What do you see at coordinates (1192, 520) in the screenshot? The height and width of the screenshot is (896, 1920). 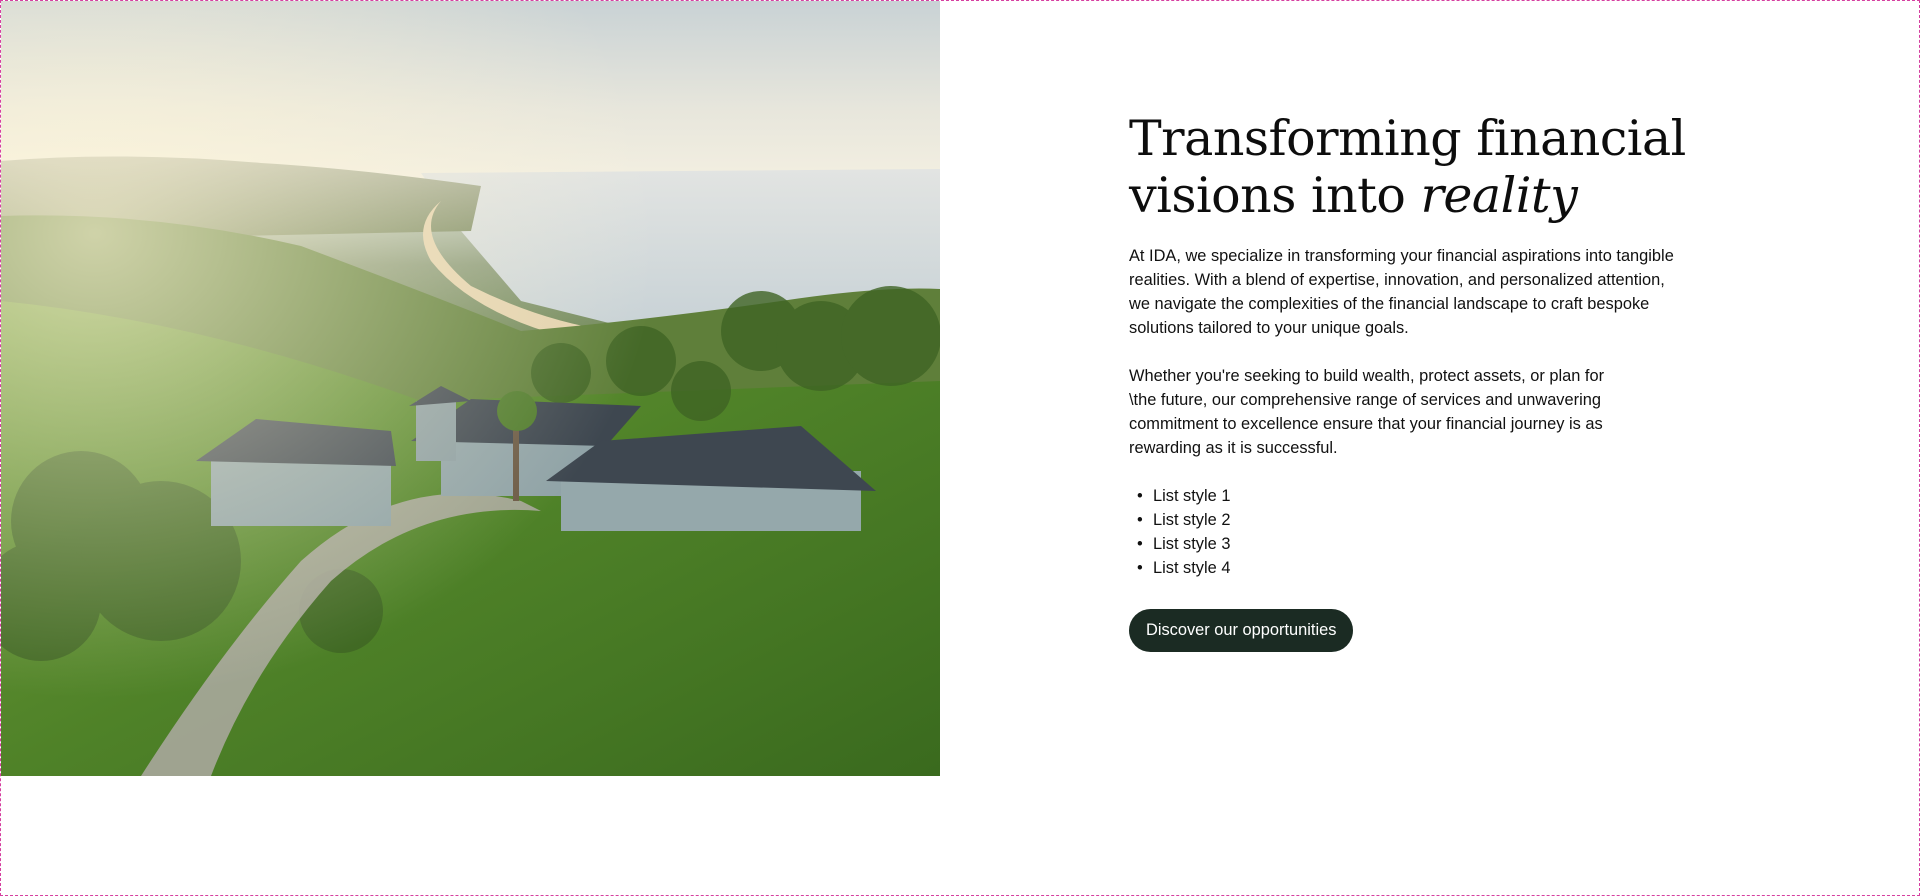 I see `list-item-label: List style 2` at bounding box center [1192, 520].